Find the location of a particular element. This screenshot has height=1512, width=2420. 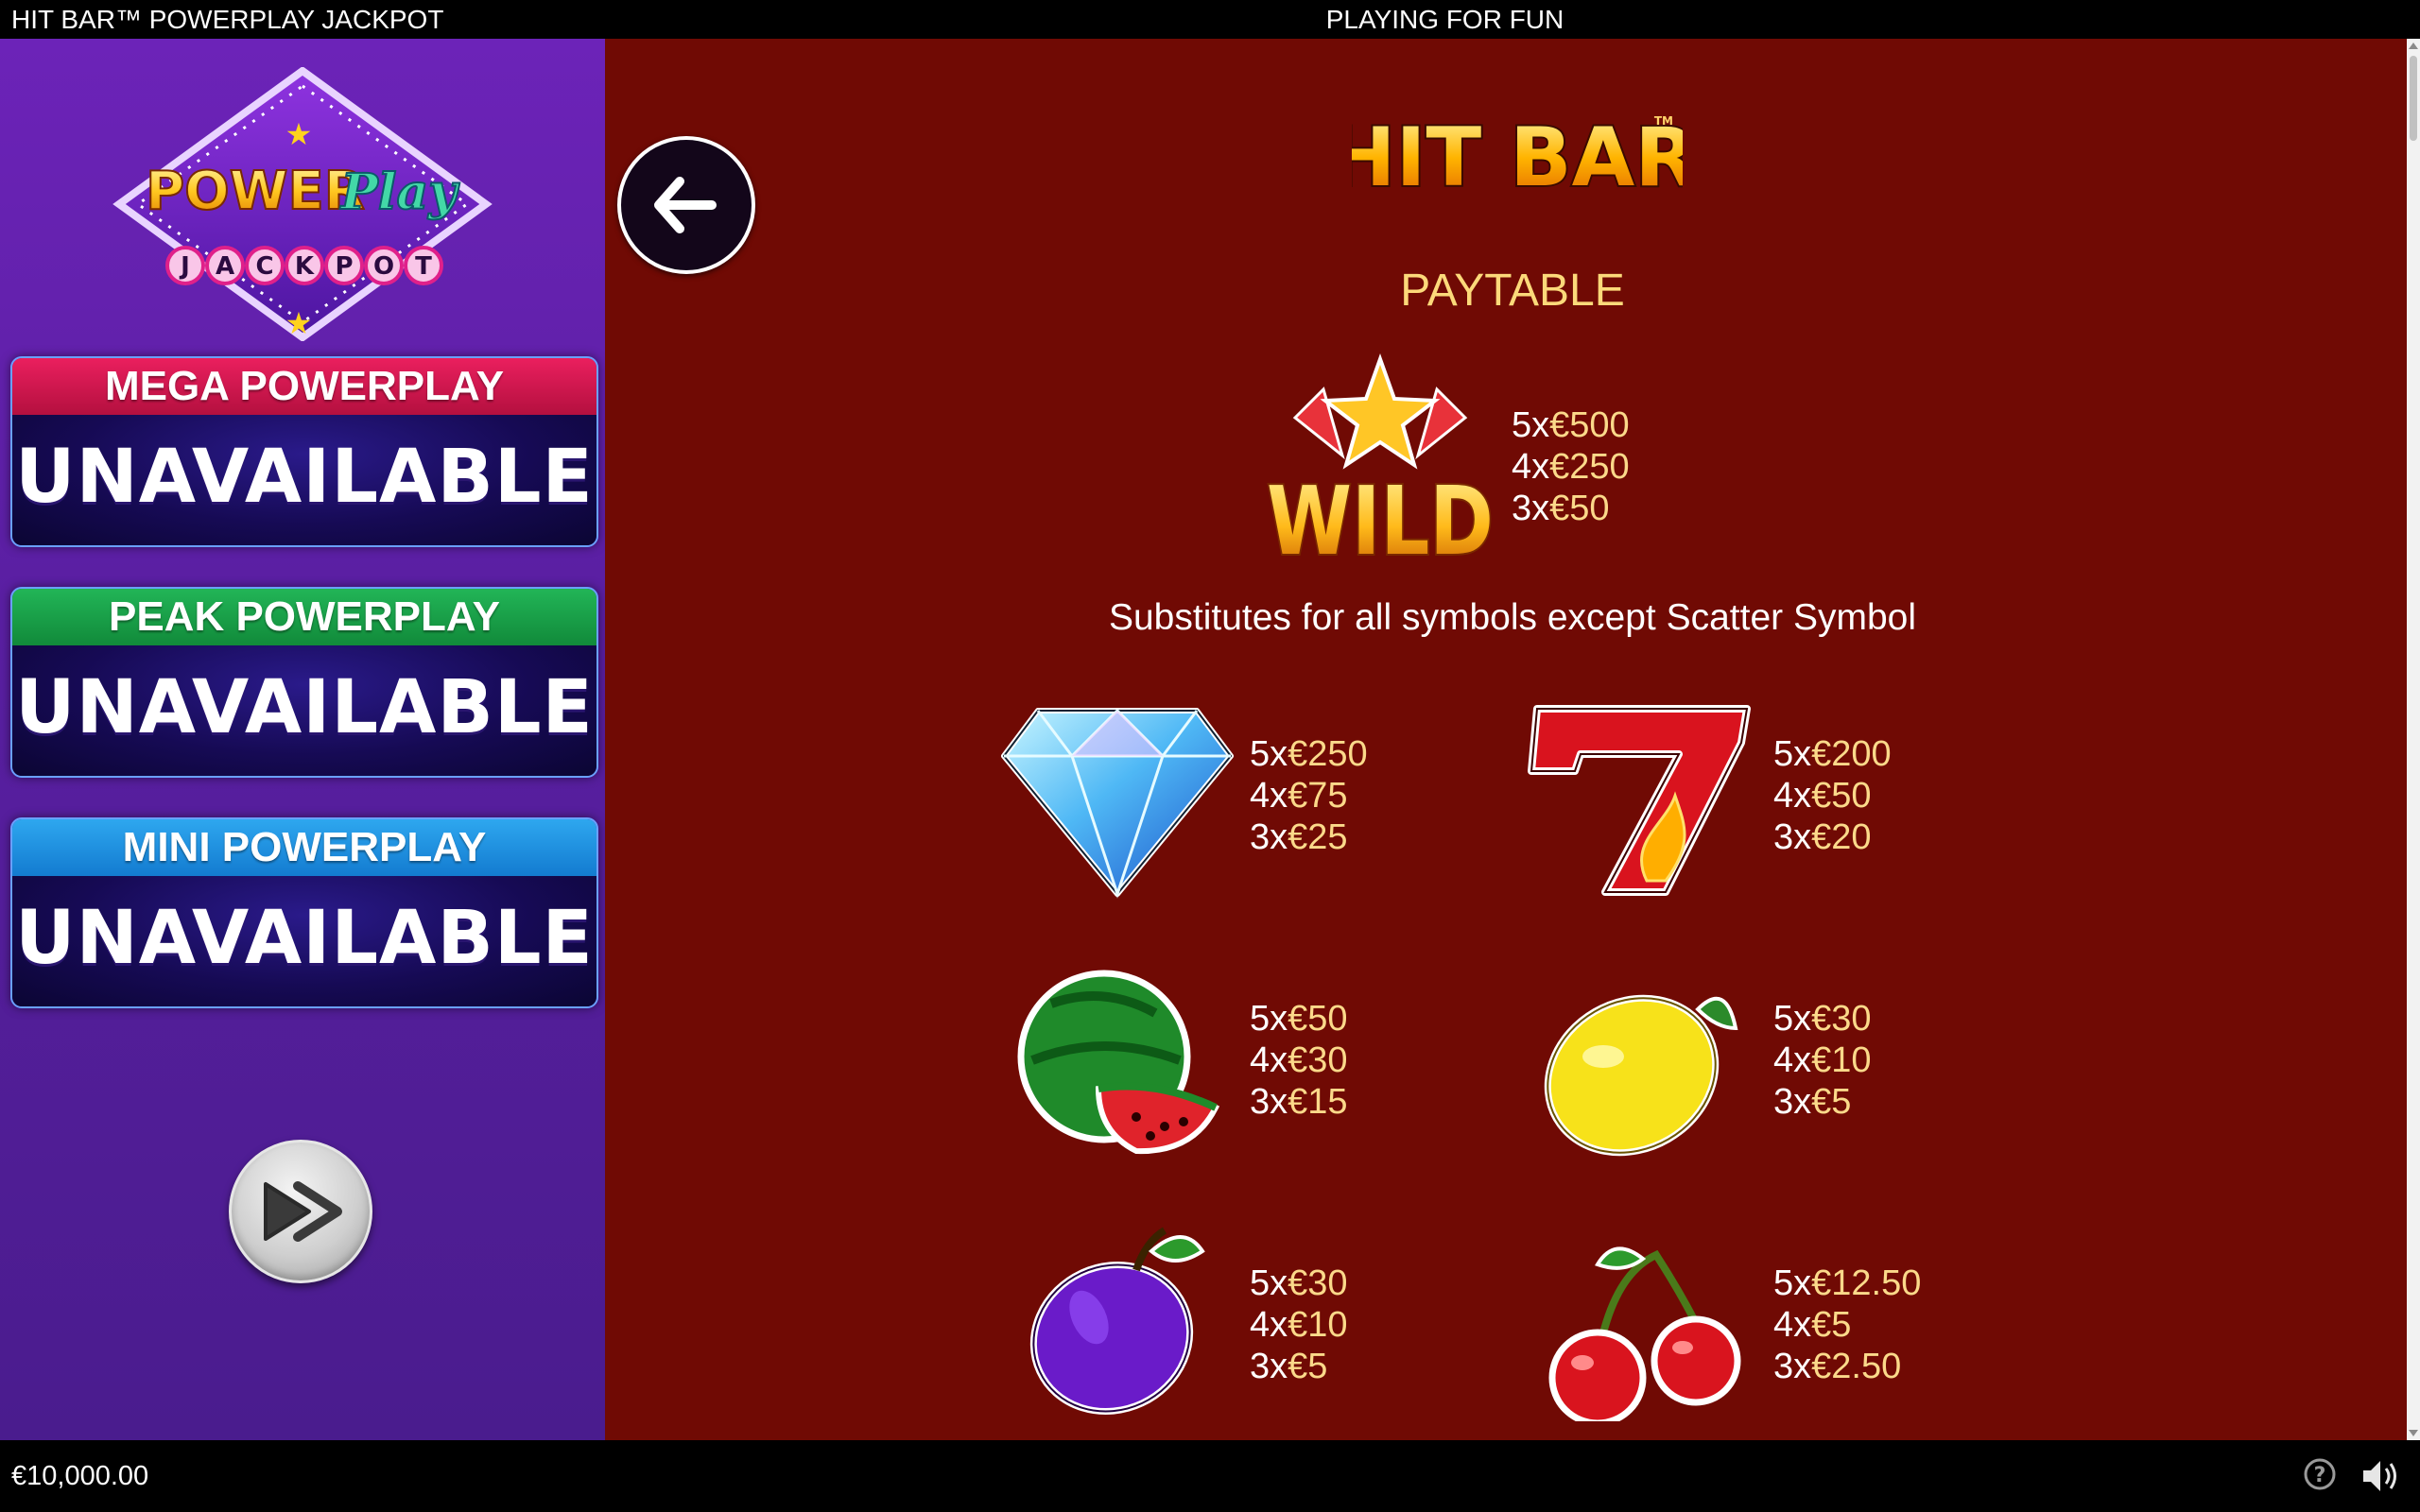

arrow-left-icon is located at coordinates (685, 205).